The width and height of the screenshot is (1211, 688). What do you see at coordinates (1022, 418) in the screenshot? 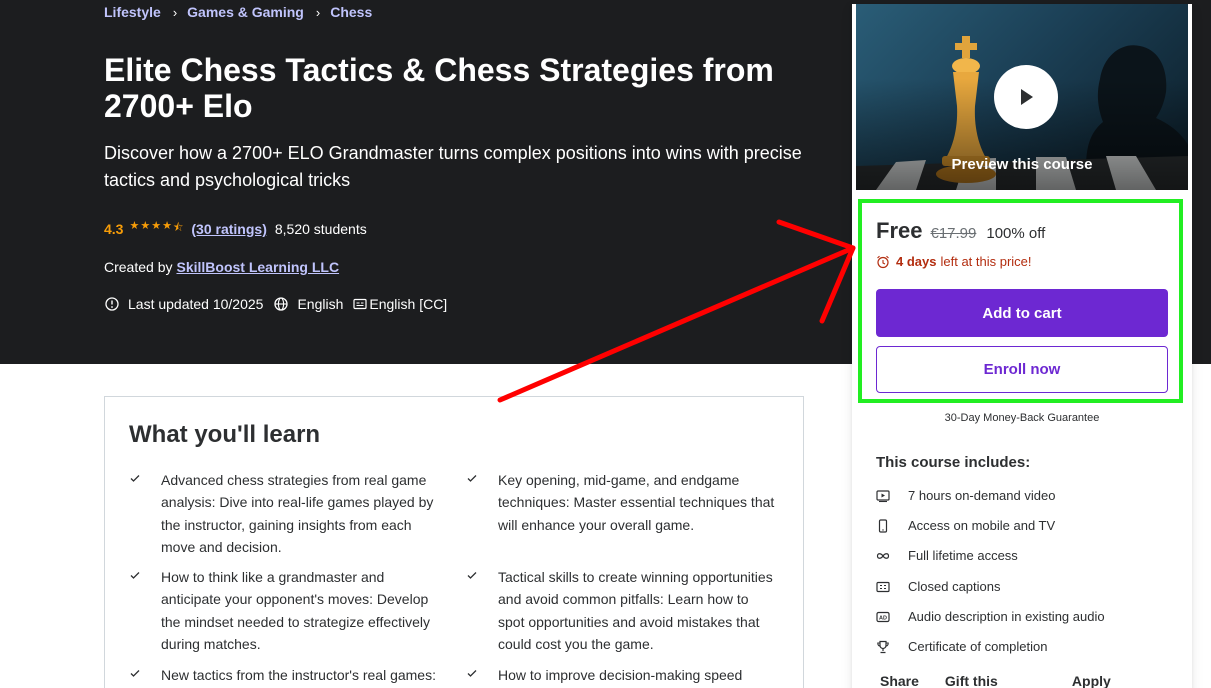
I see `money-back-guarantee: 30-Day Money-Back Guarantee` at bounding box center [1022, 418].